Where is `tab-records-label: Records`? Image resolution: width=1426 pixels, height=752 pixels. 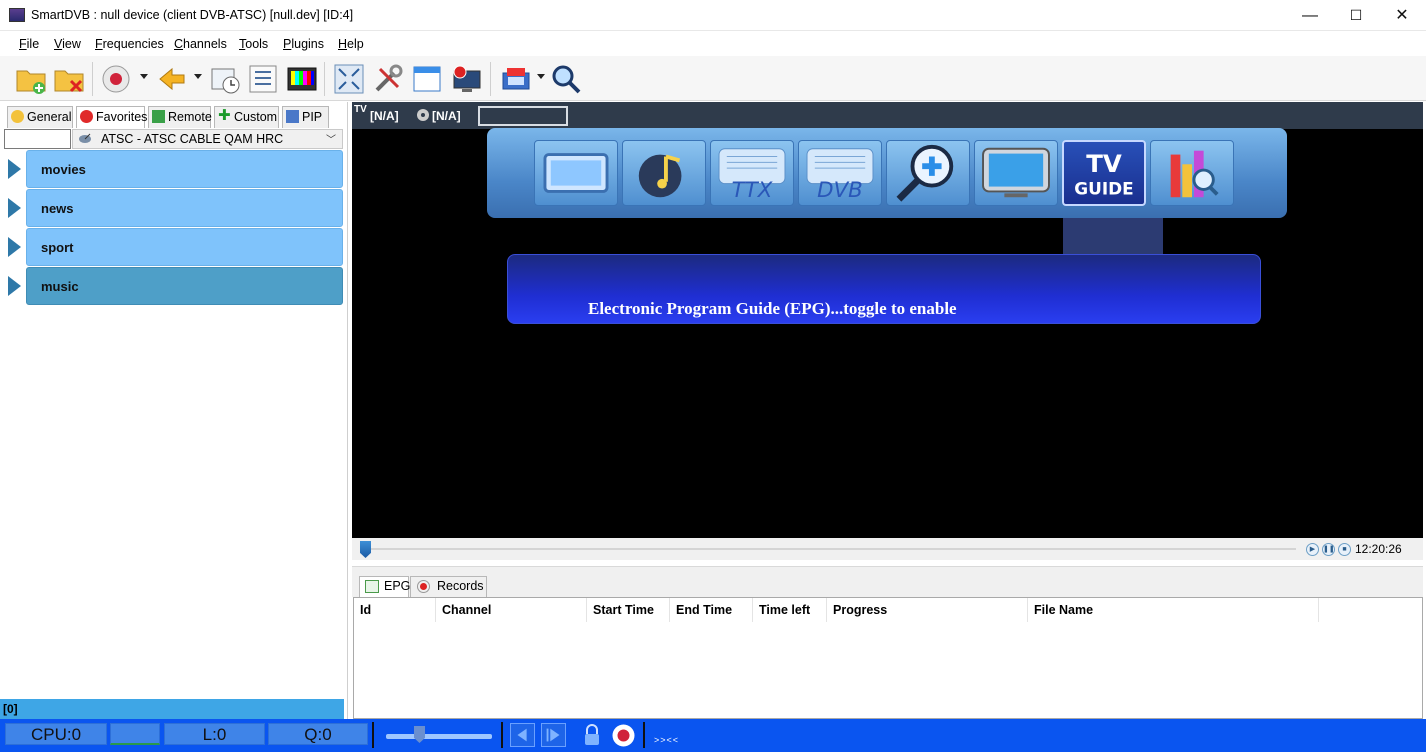 tab-records-label: Records is located at coordinates (460, 586).